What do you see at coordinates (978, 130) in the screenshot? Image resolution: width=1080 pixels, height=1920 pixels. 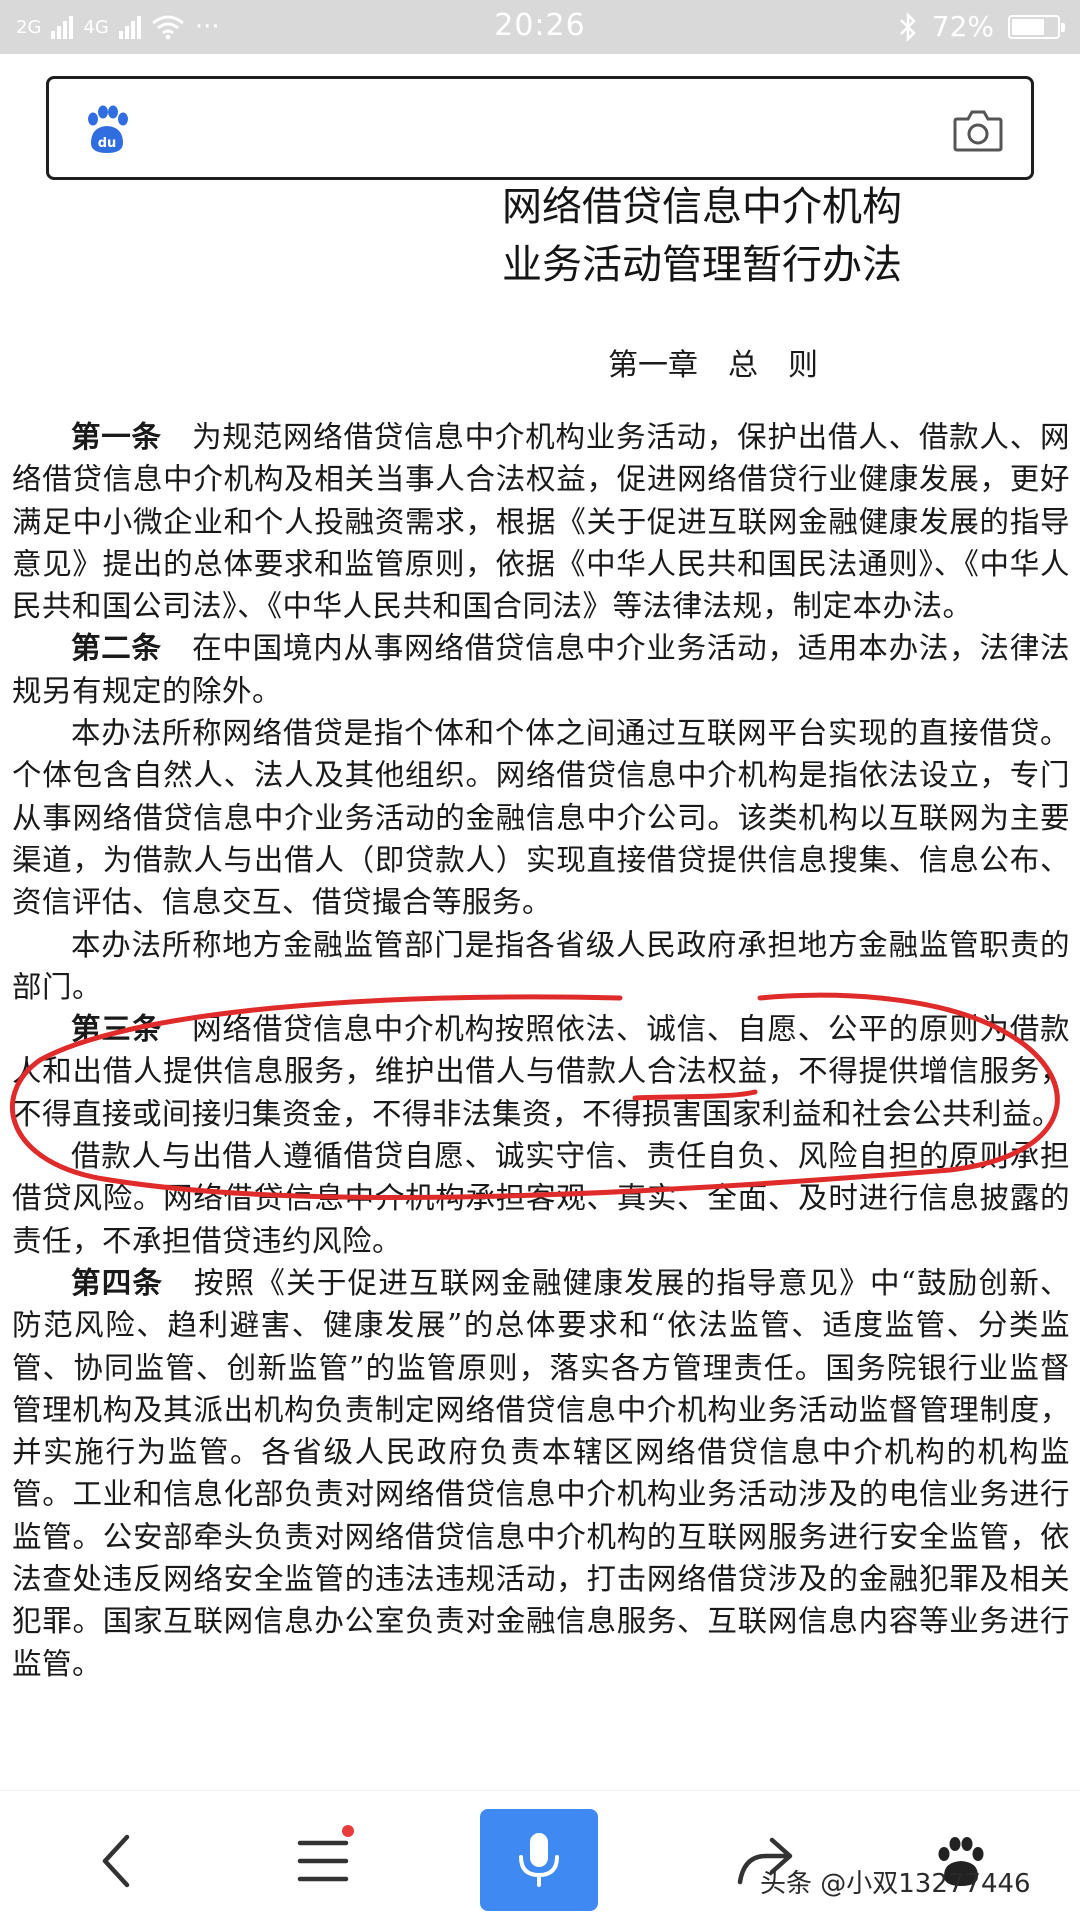 I see `camera-icon` at bounding box center [978, 130].